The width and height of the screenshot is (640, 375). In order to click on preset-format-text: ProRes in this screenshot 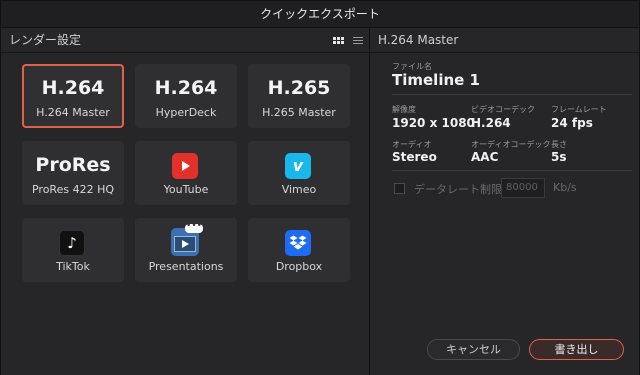, I will do `click(73, 165)`.